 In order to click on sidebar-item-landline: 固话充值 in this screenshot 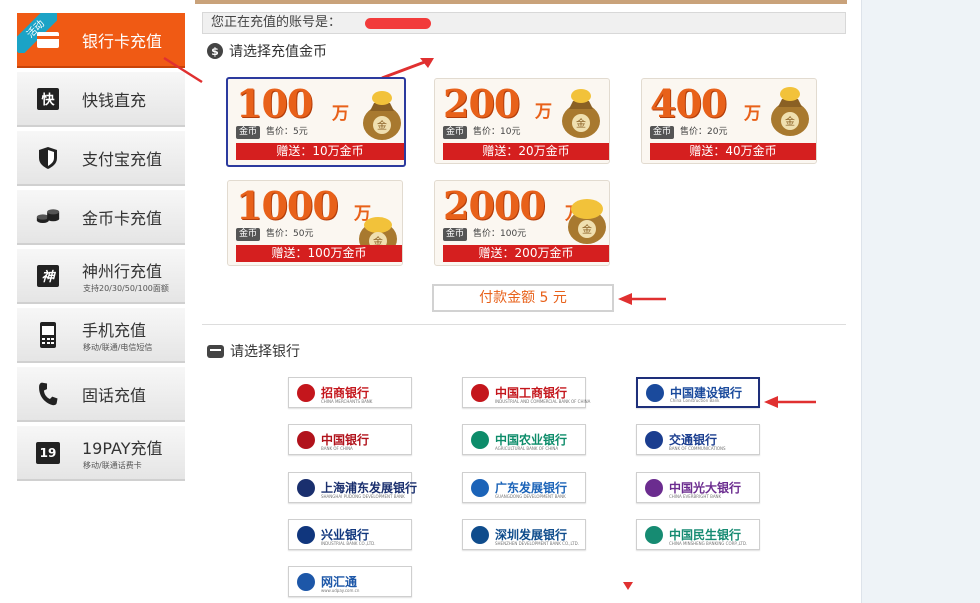, I will do `click(101, 394)`.